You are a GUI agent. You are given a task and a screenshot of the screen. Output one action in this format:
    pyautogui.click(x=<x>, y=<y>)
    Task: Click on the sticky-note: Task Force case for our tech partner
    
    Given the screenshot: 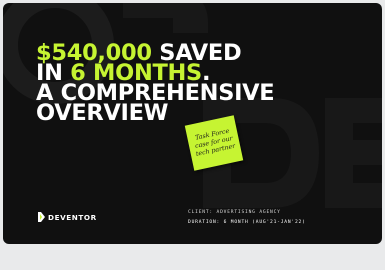 What is the action you would take?
    pyautogui.click(x=214, y=143)
    